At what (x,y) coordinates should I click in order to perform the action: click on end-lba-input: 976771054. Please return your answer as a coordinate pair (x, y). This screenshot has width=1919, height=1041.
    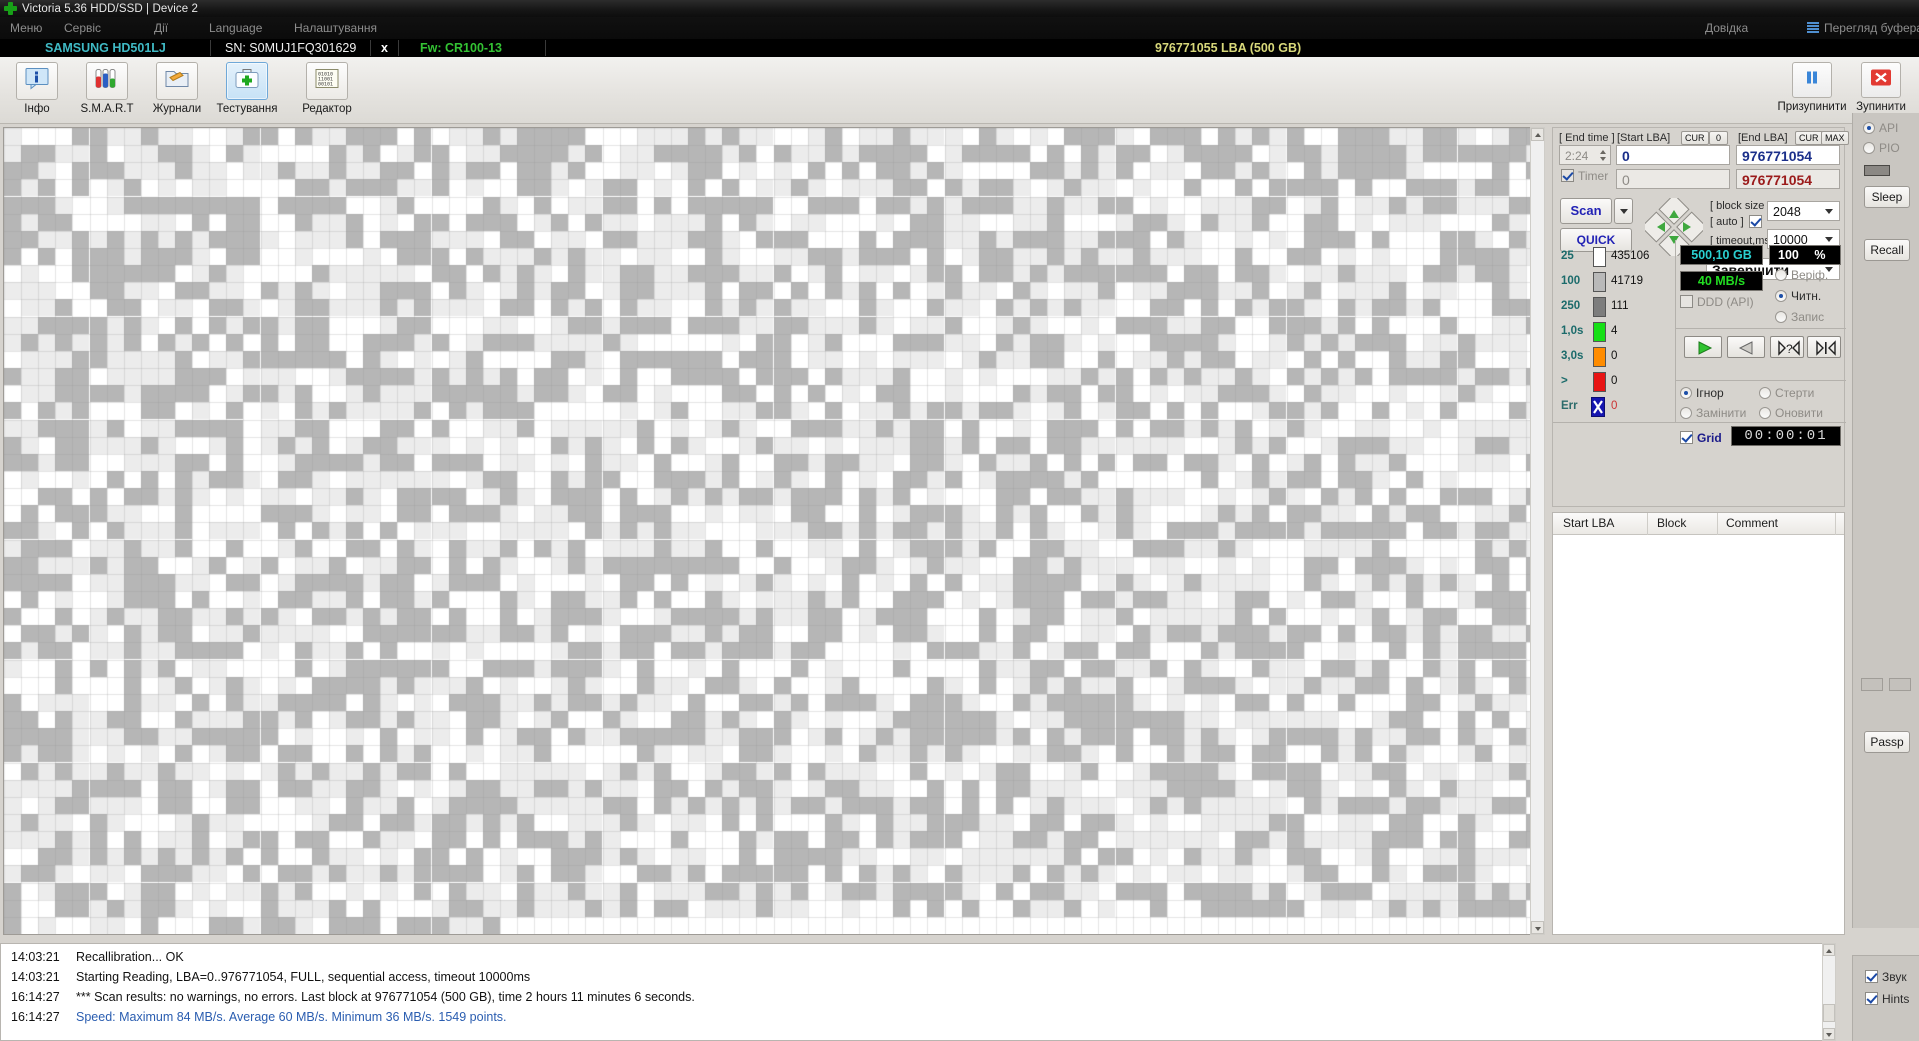
    Looking at the image, I should click on (1788, 155).